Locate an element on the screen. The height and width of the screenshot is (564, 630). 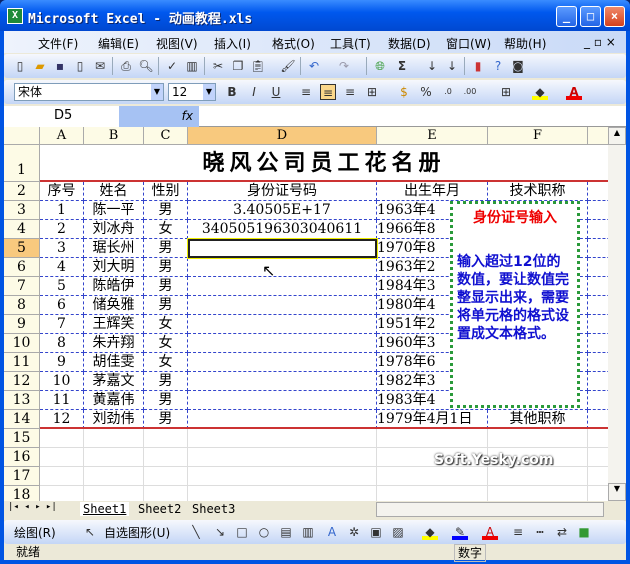
font-color-icon: A is located at coordinates (574, 92).